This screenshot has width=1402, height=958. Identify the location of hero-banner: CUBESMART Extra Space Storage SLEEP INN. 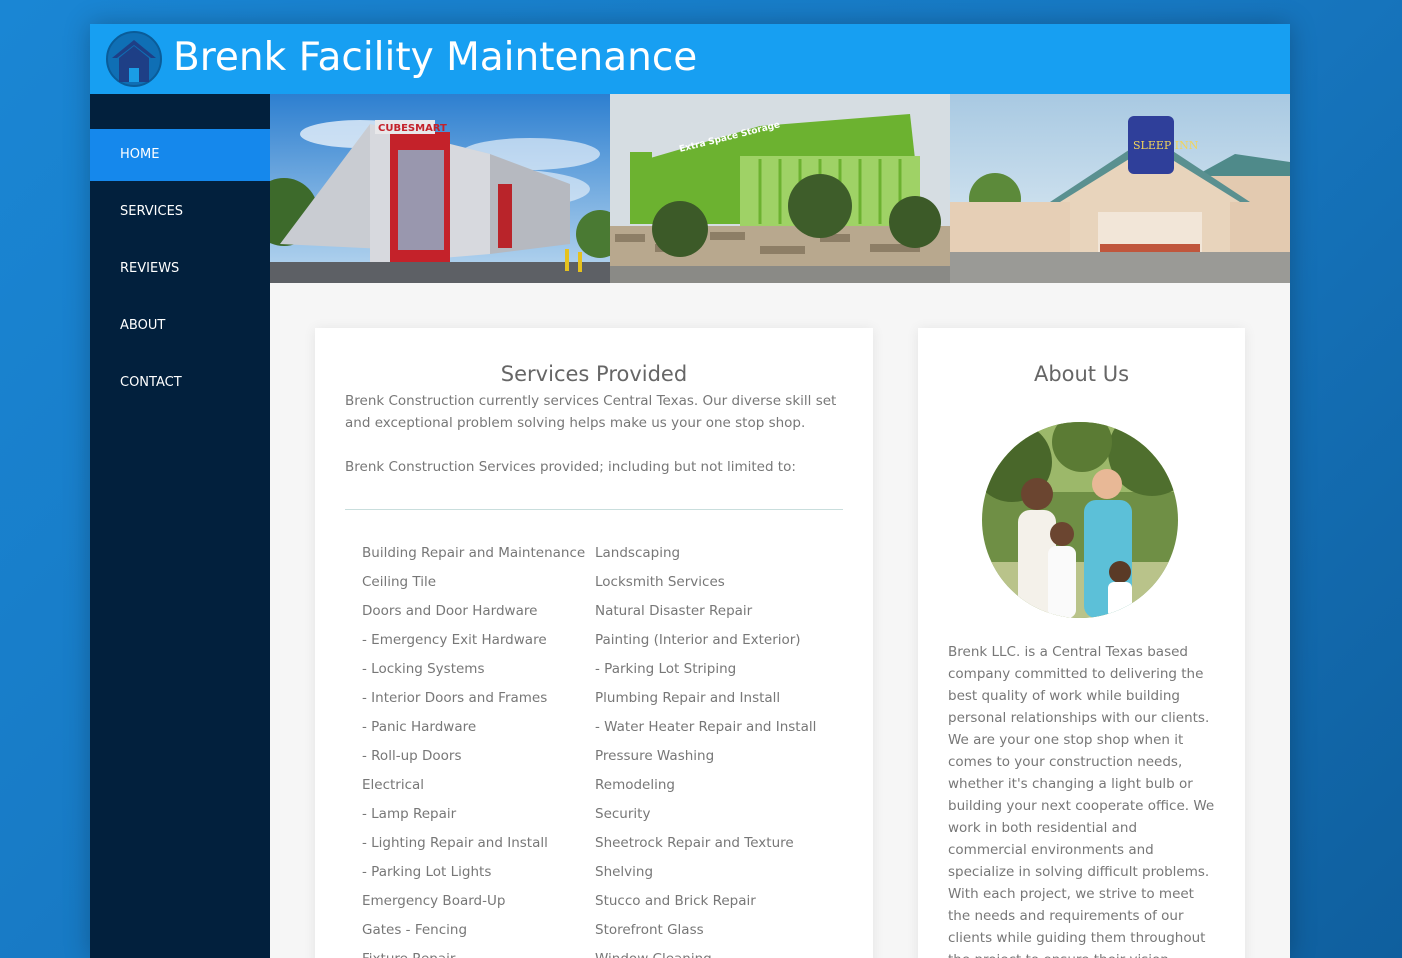
(780, 188).